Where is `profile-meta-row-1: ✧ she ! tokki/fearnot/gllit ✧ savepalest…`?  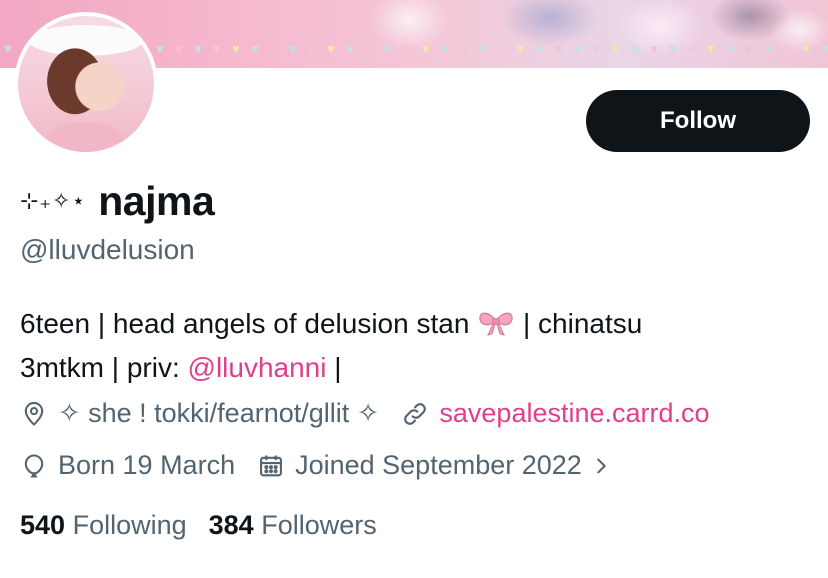
profile-meta-row-1: ✧ she ! tokki/fearnot/gllit ✧ savepalest… is located at coordinates (376, 413).